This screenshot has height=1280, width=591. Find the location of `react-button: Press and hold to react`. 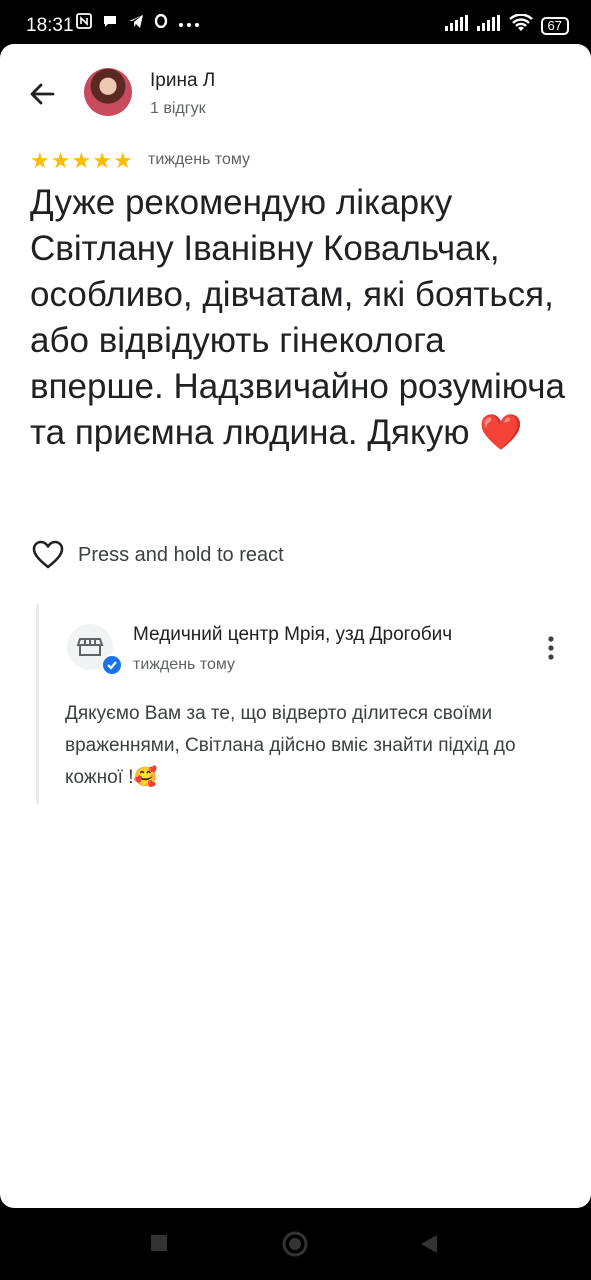

react-button: Press and hold to react is located at coordinates (158, 555).